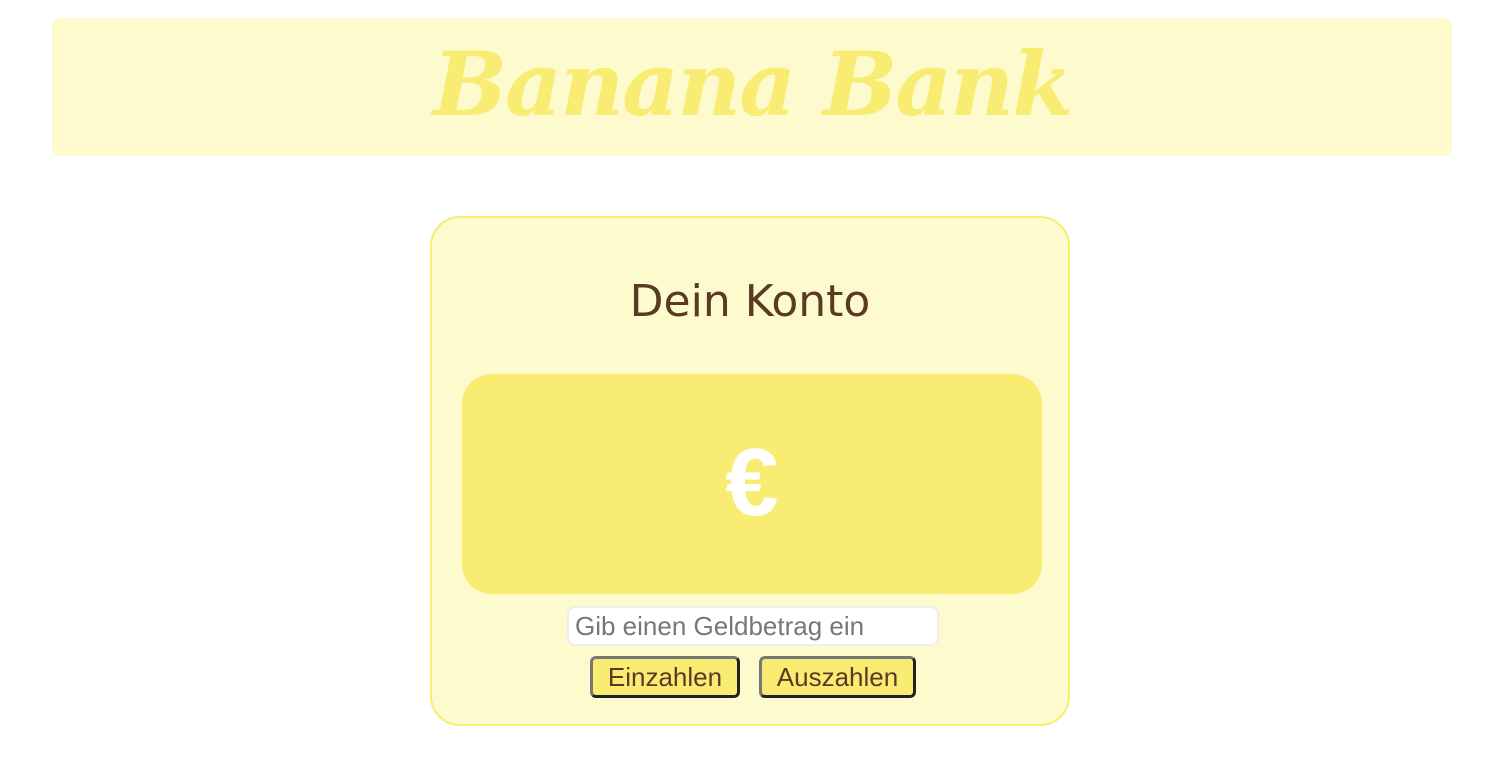 This screenshot has height=774, width=1506. I want to click on balance-value: €, so click(752, 482).